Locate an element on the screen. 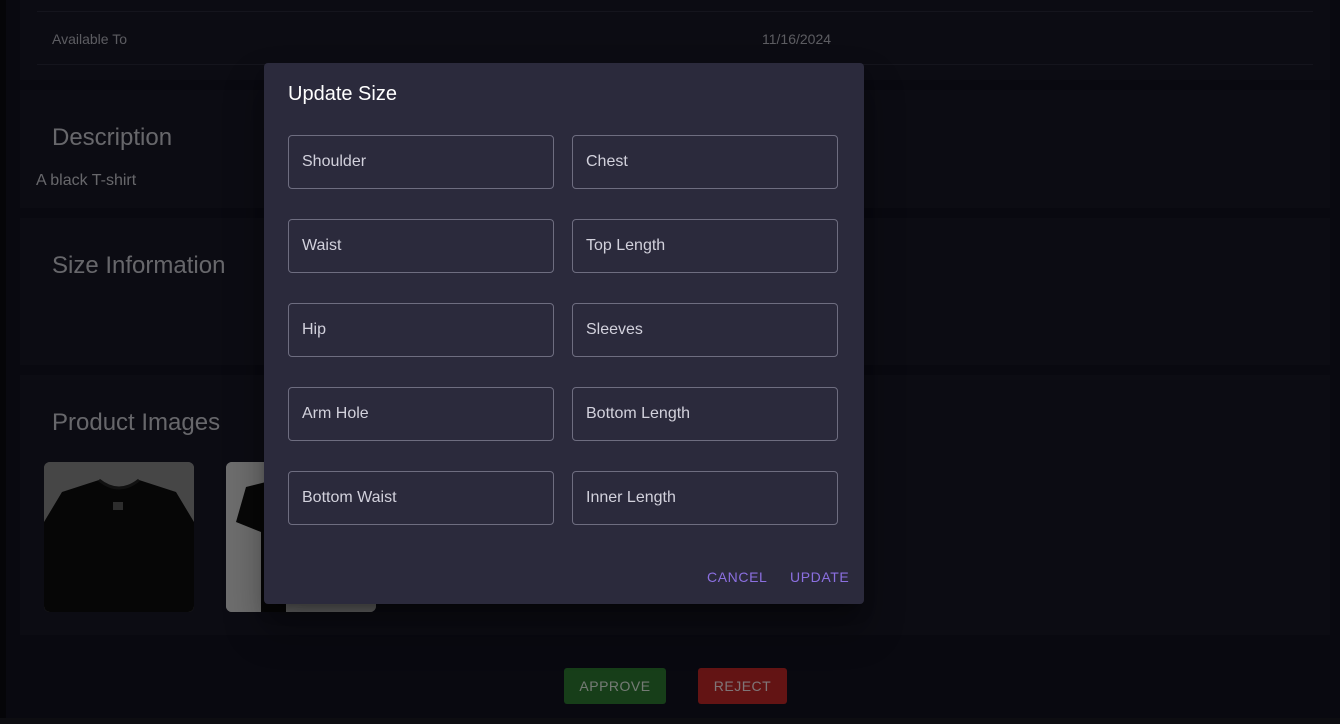 This screenshot has width=1340, height=724. top-length-field is located at coordinates (705, 246).